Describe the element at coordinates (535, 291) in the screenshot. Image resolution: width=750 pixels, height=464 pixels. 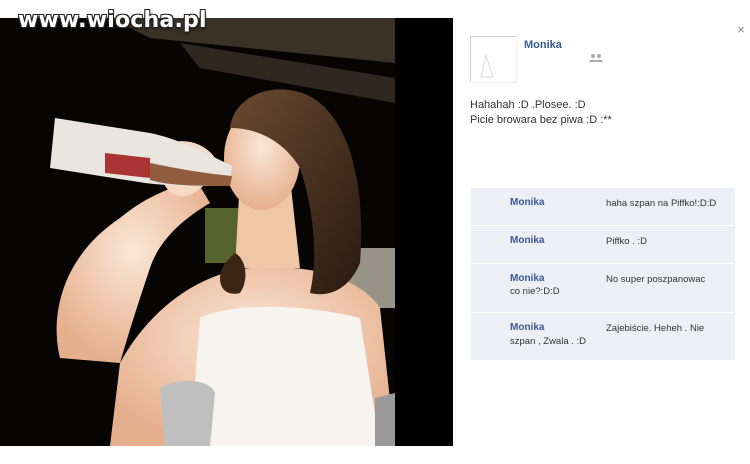
I see `comment-text-continued: co nie?:D:D` at that location.